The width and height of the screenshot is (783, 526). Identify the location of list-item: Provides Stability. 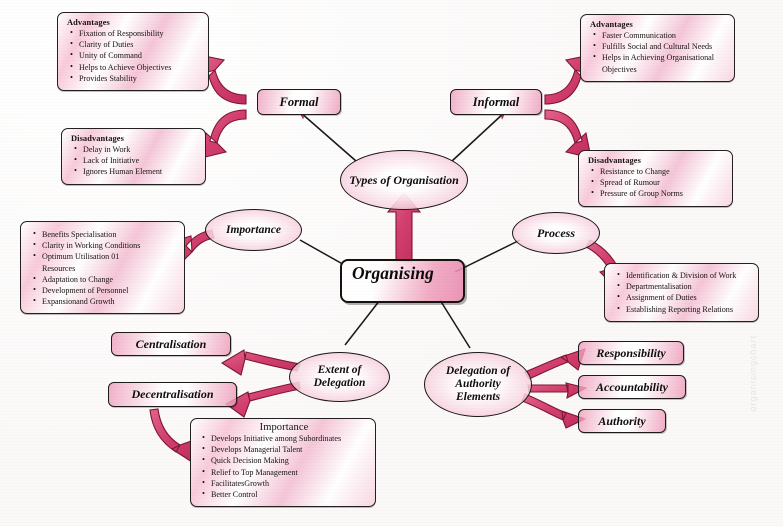
(135, 78).